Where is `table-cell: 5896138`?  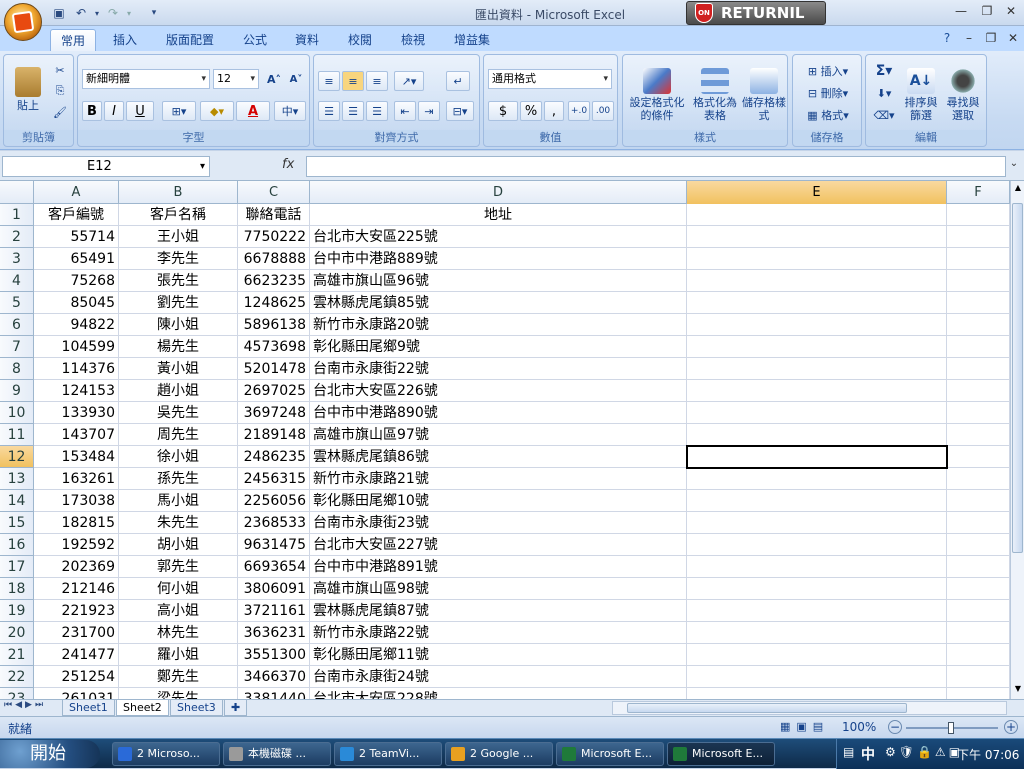
table-cell: 5896138 is located at coordinates (274, 325).